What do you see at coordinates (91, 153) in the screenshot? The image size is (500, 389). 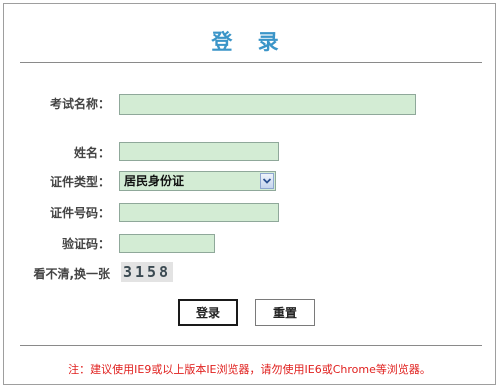 I see `name-label: 姓名：` at bounding box center [91, 153].